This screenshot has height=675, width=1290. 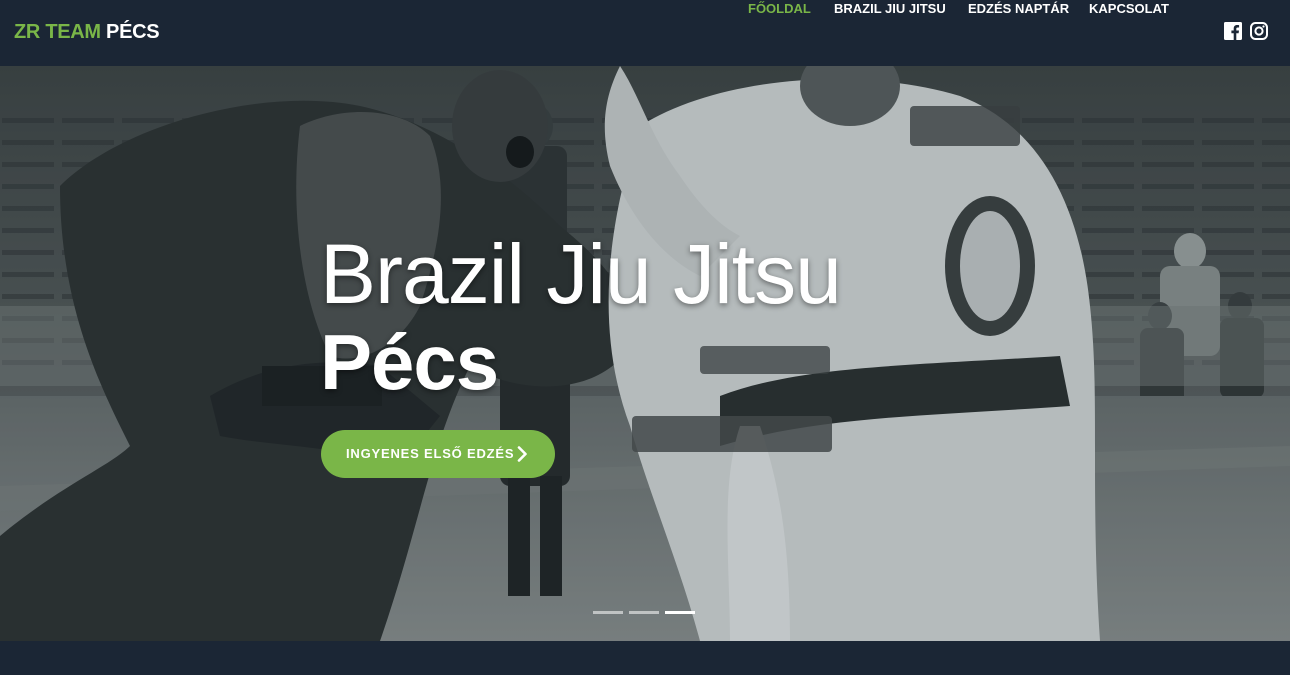 What do you see at coordinates (522, 454) in the screenshot?
I see `chevron-right-icon` at bounding box center [522, 454].